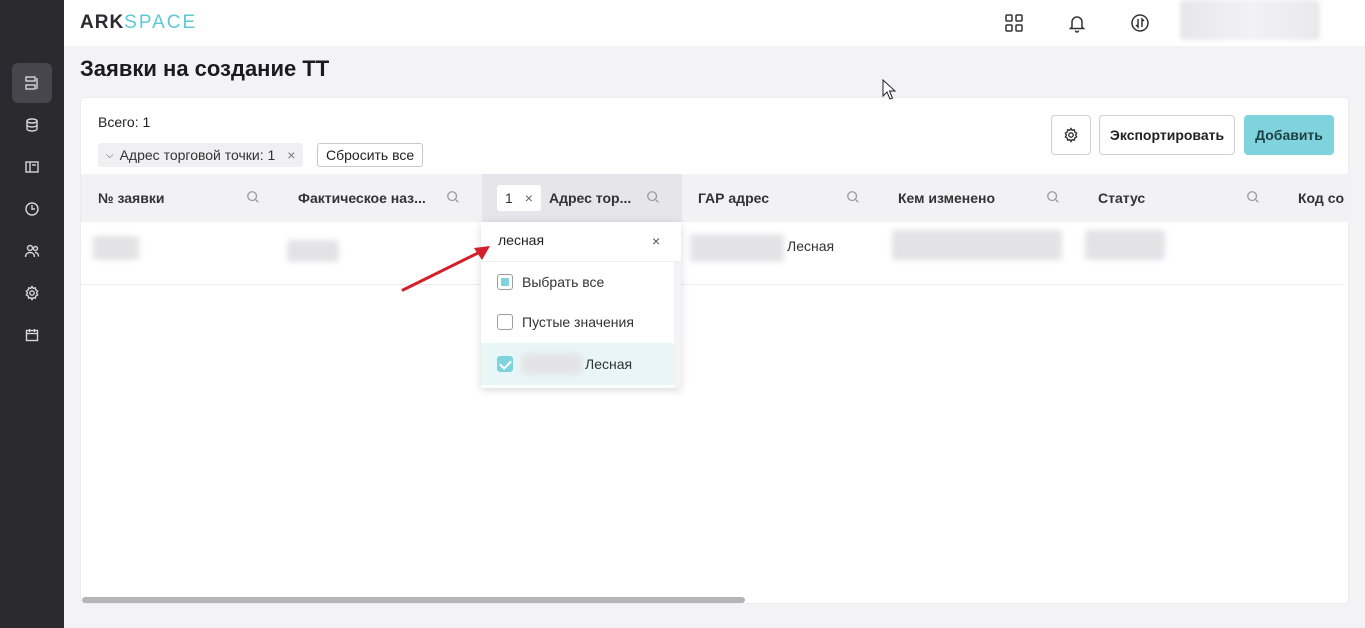  I want to click on sidebar-item-history, so click(32, 209).